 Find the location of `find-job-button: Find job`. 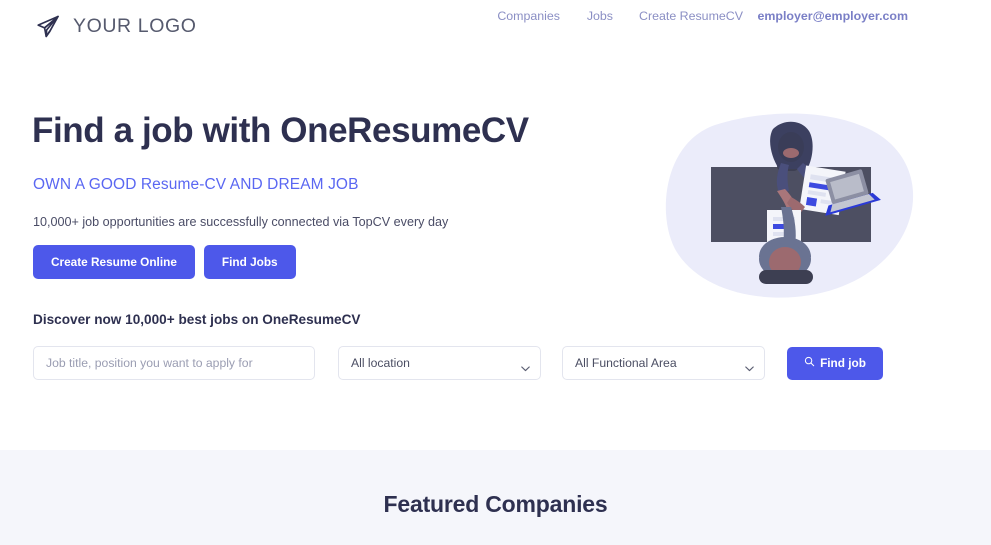

find-job-button: Find job is located at coordinates (835, 363).